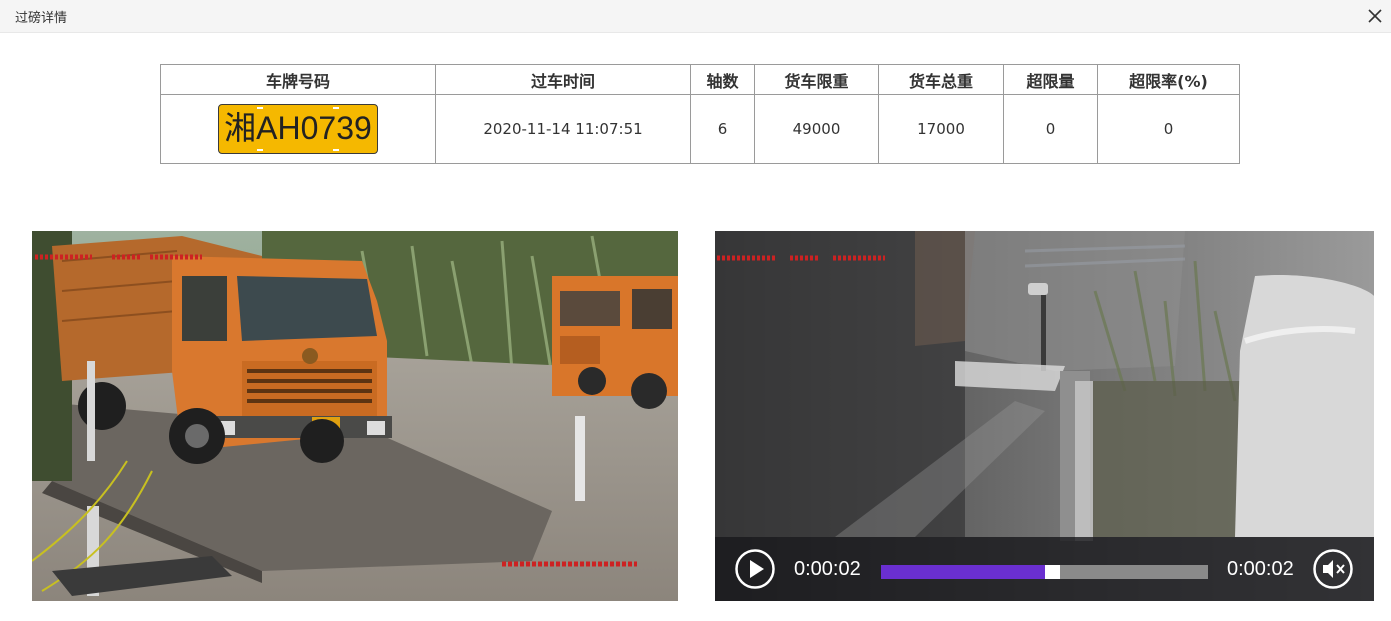  I want to click on header-overload-rate: 超限率(%), so click(1168, 79).